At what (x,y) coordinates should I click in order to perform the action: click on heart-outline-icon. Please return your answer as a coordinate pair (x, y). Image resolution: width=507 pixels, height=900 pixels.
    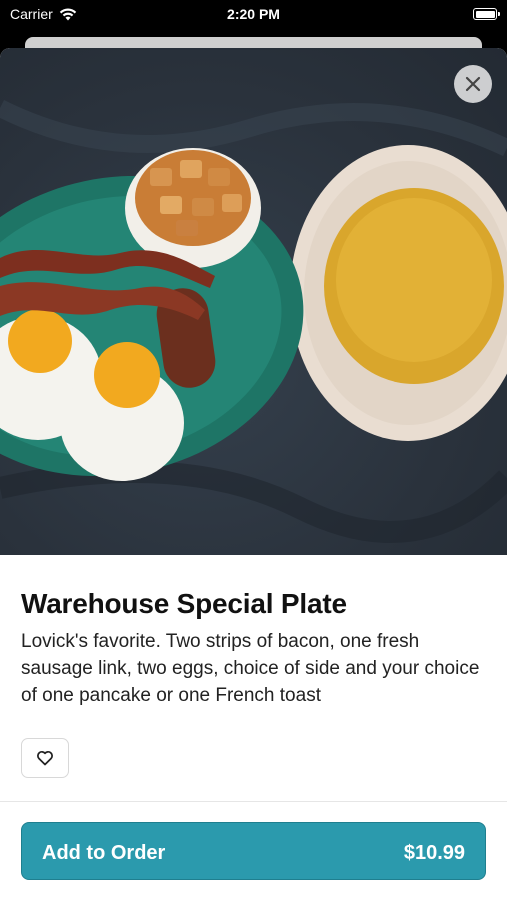
    Looking at the image, I should click on (45, 758).